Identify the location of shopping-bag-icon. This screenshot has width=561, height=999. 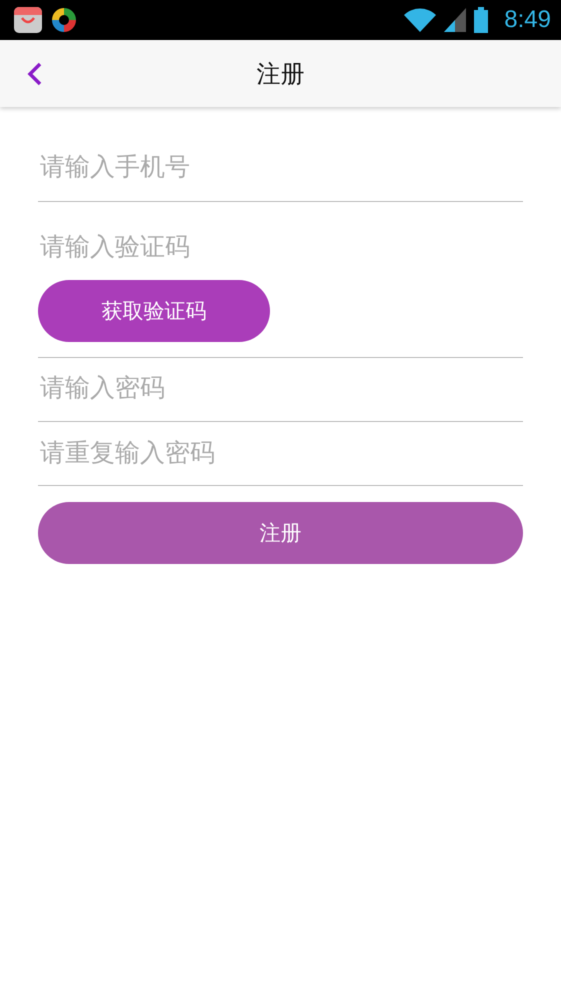
(28, 20).